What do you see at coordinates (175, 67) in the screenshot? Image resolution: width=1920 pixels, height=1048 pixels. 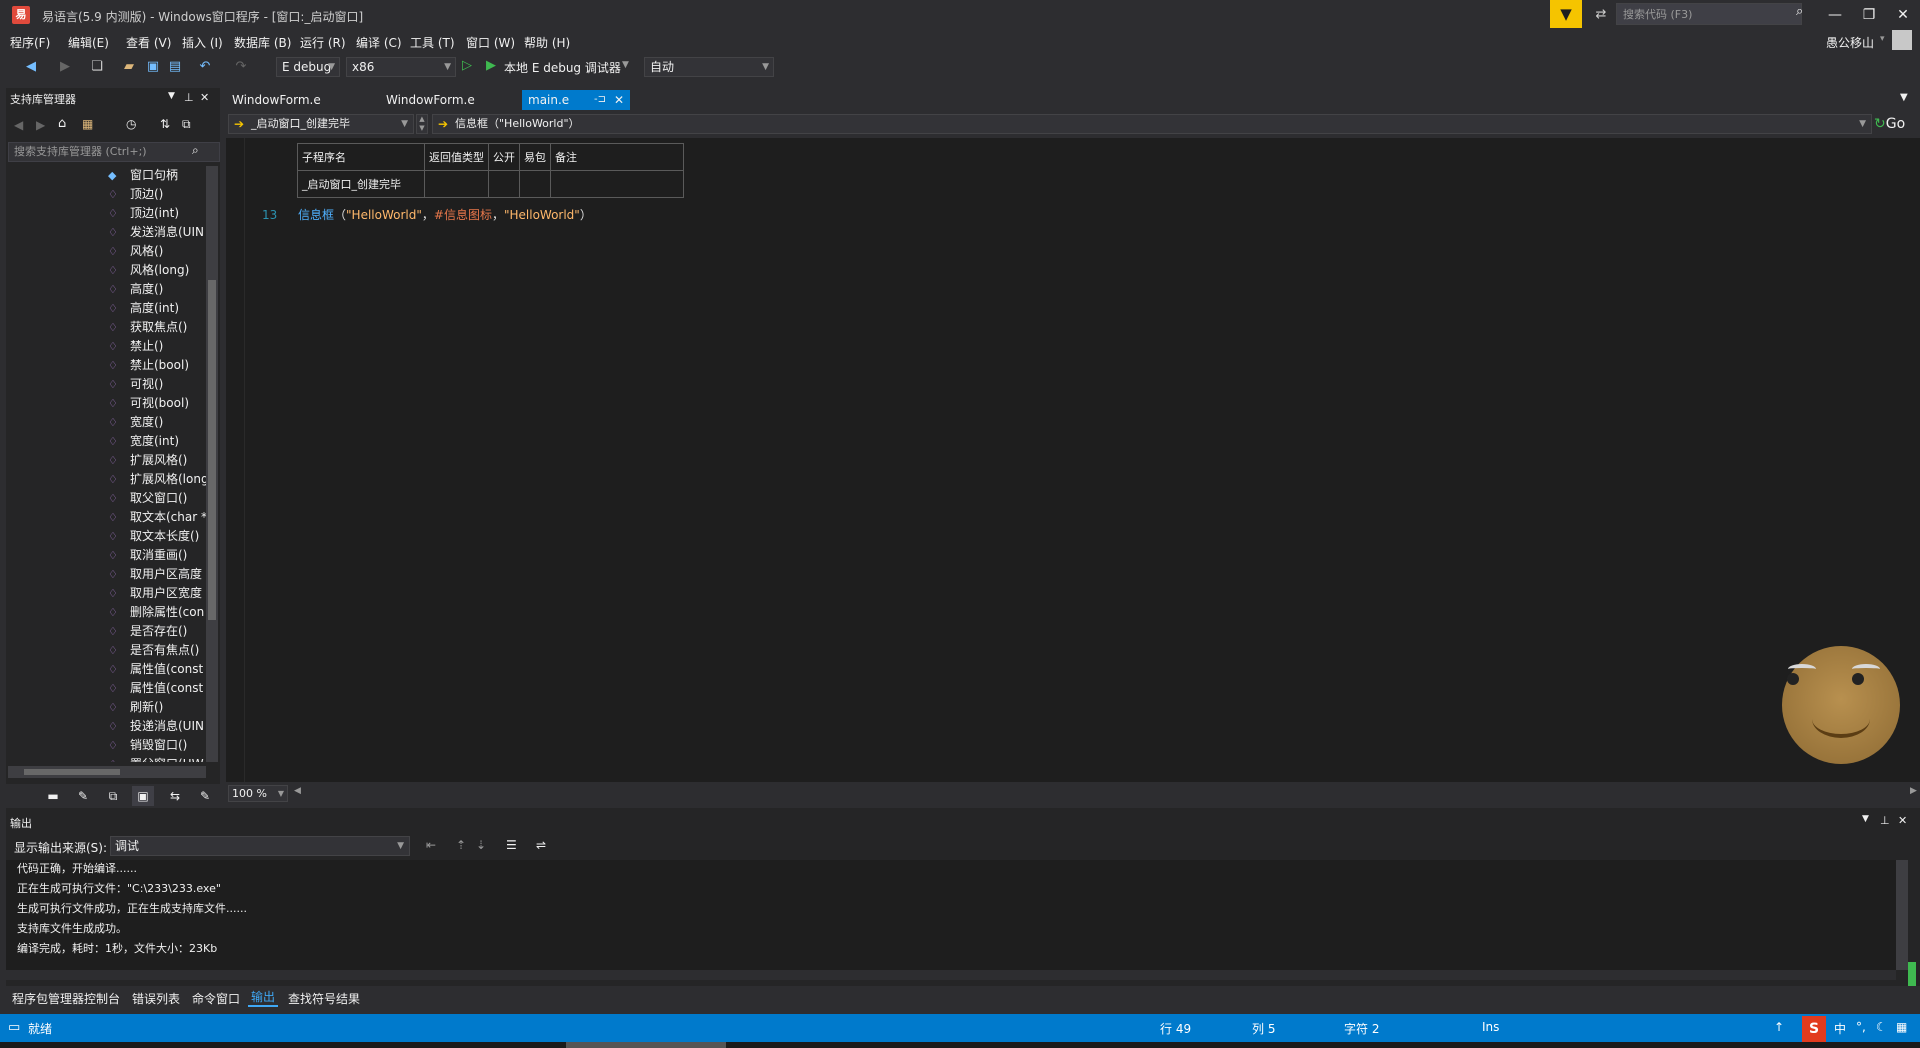 I see `save-all-icon: ▤` at bounding box center [175, 67].